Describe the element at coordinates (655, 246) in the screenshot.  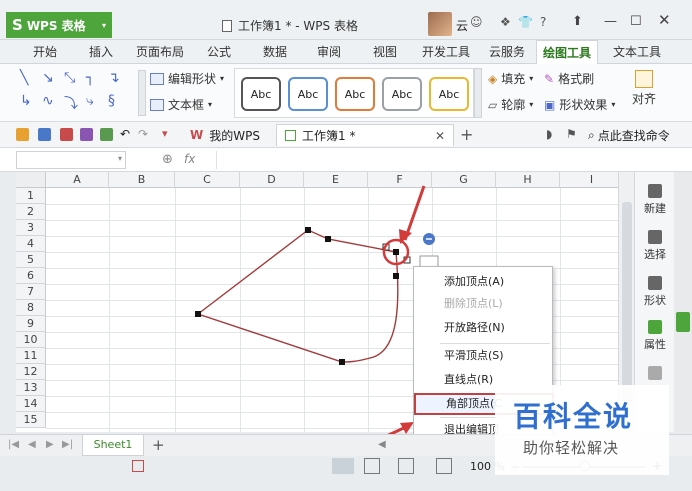
I see `select-panel-button: 选择` at that location.